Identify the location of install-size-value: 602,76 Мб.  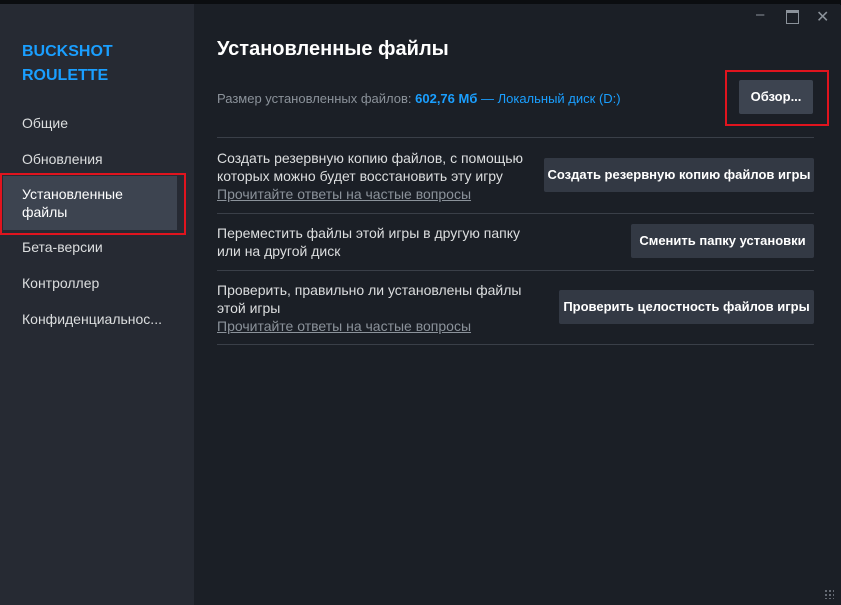
(446, 98).